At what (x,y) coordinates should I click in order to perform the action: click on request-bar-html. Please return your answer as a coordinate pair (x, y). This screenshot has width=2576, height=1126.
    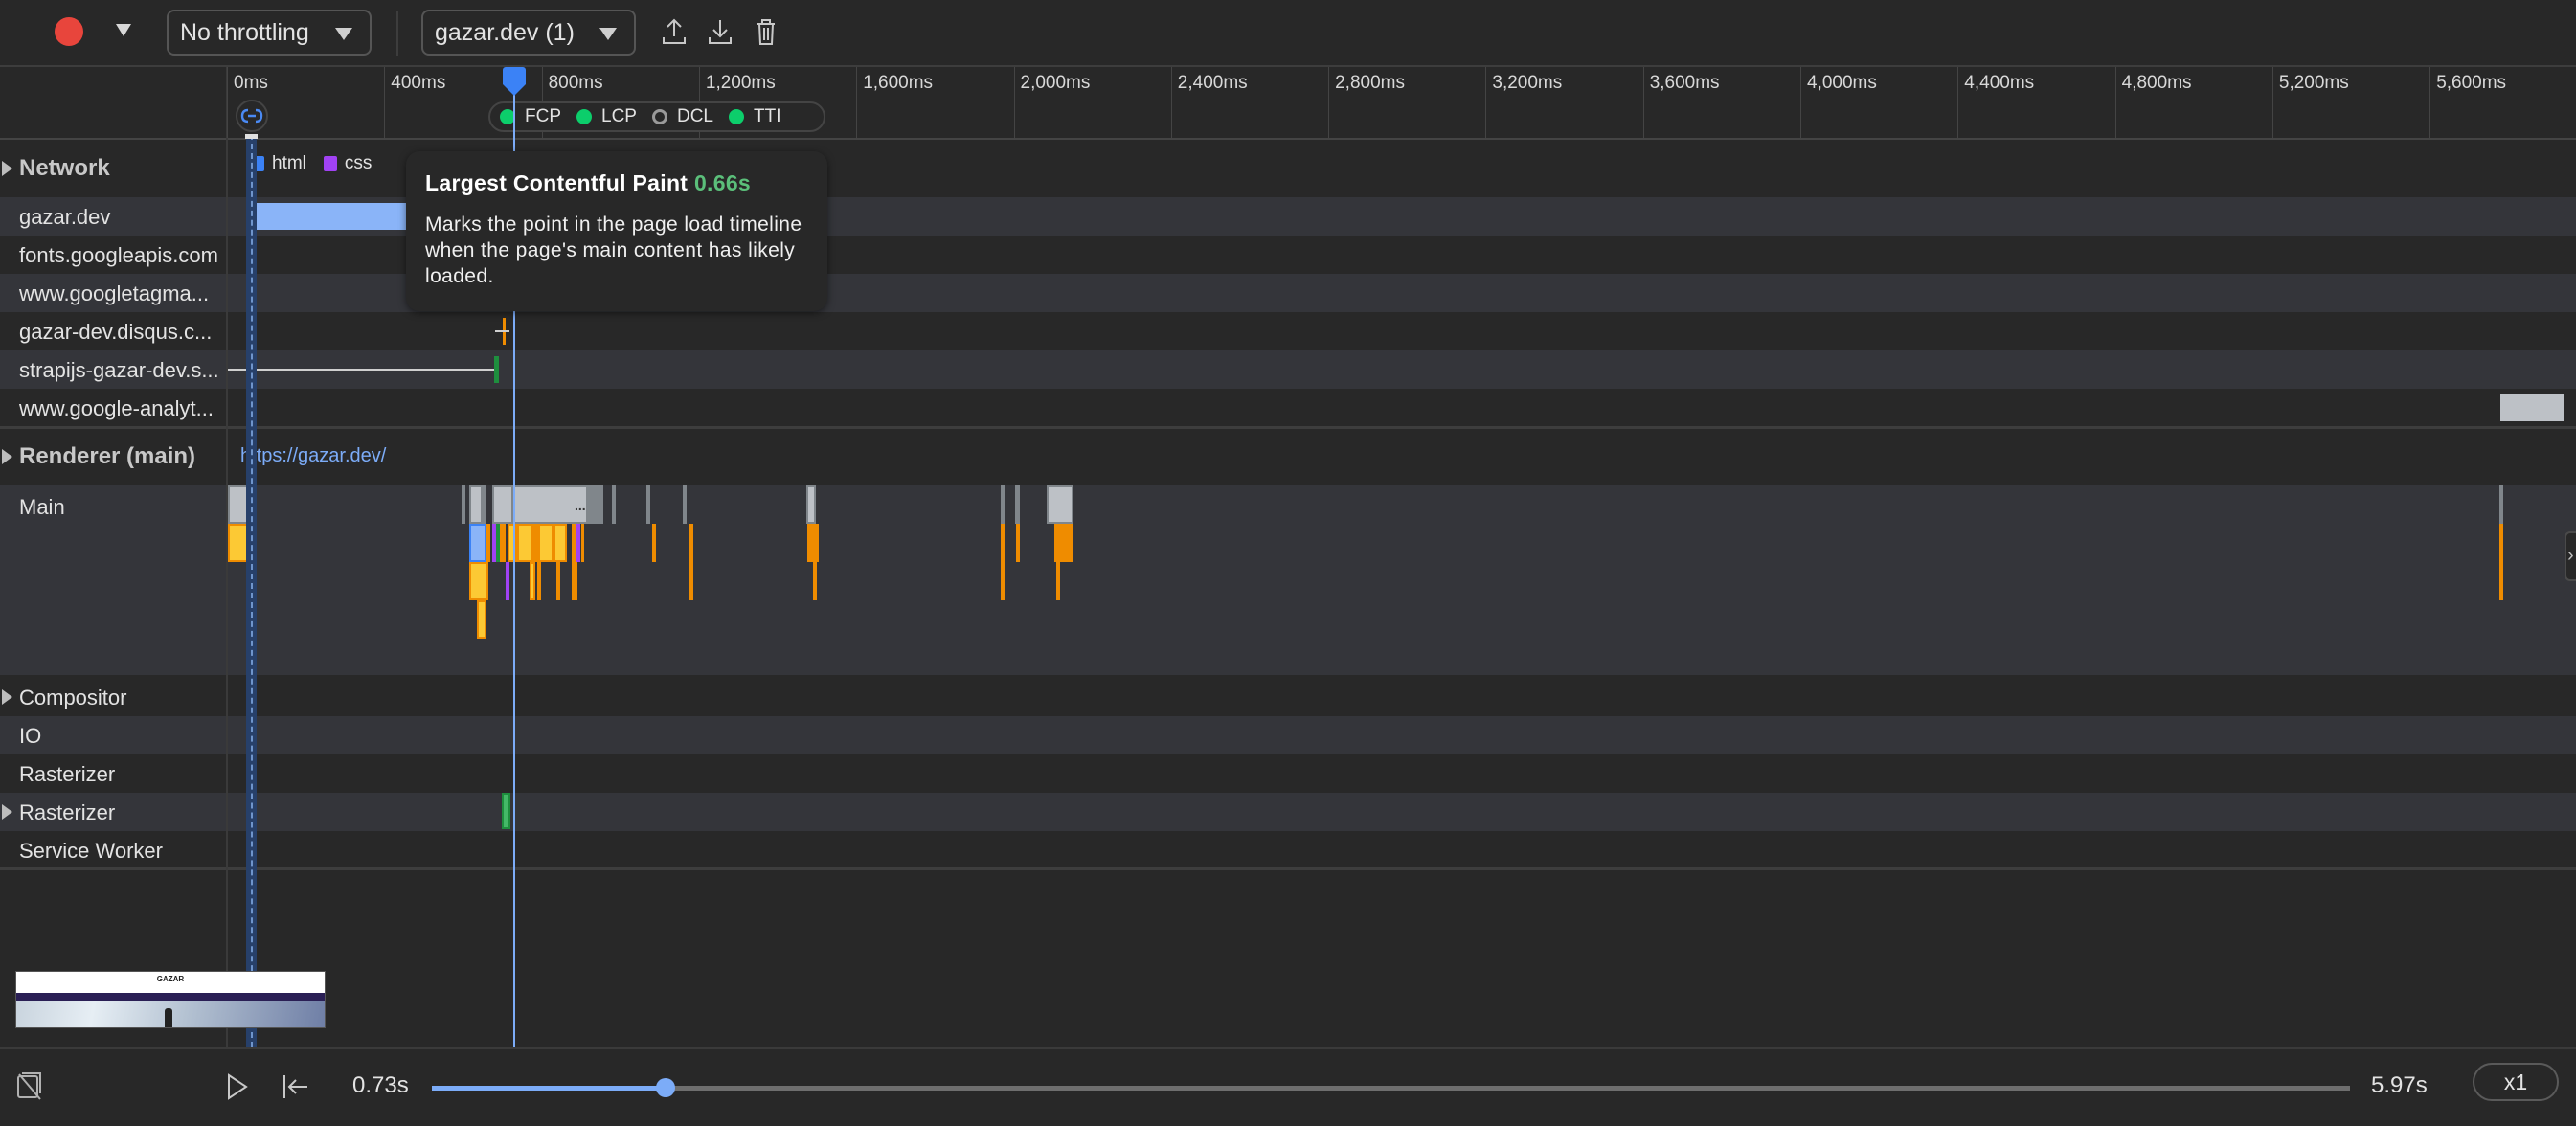
    Looking at the image, I should click on (331, 216).